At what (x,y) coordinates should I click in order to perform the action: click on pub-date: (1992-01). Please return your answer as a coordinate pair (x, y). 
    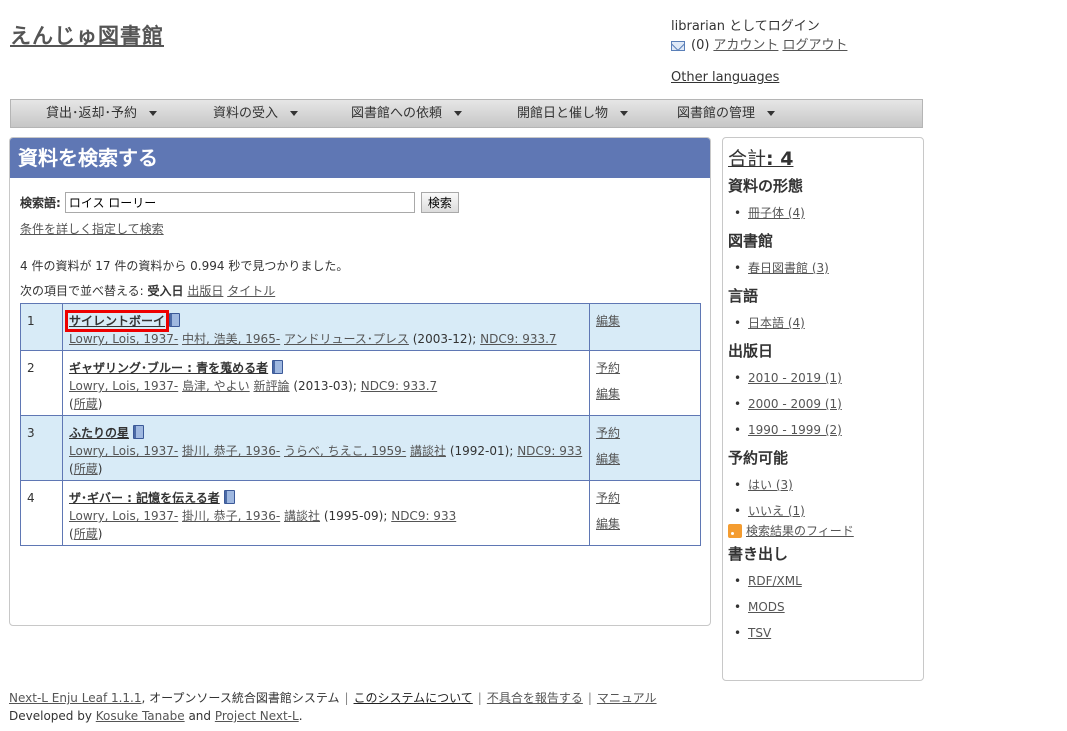
    Looking at the image, I should click on (479, 451).